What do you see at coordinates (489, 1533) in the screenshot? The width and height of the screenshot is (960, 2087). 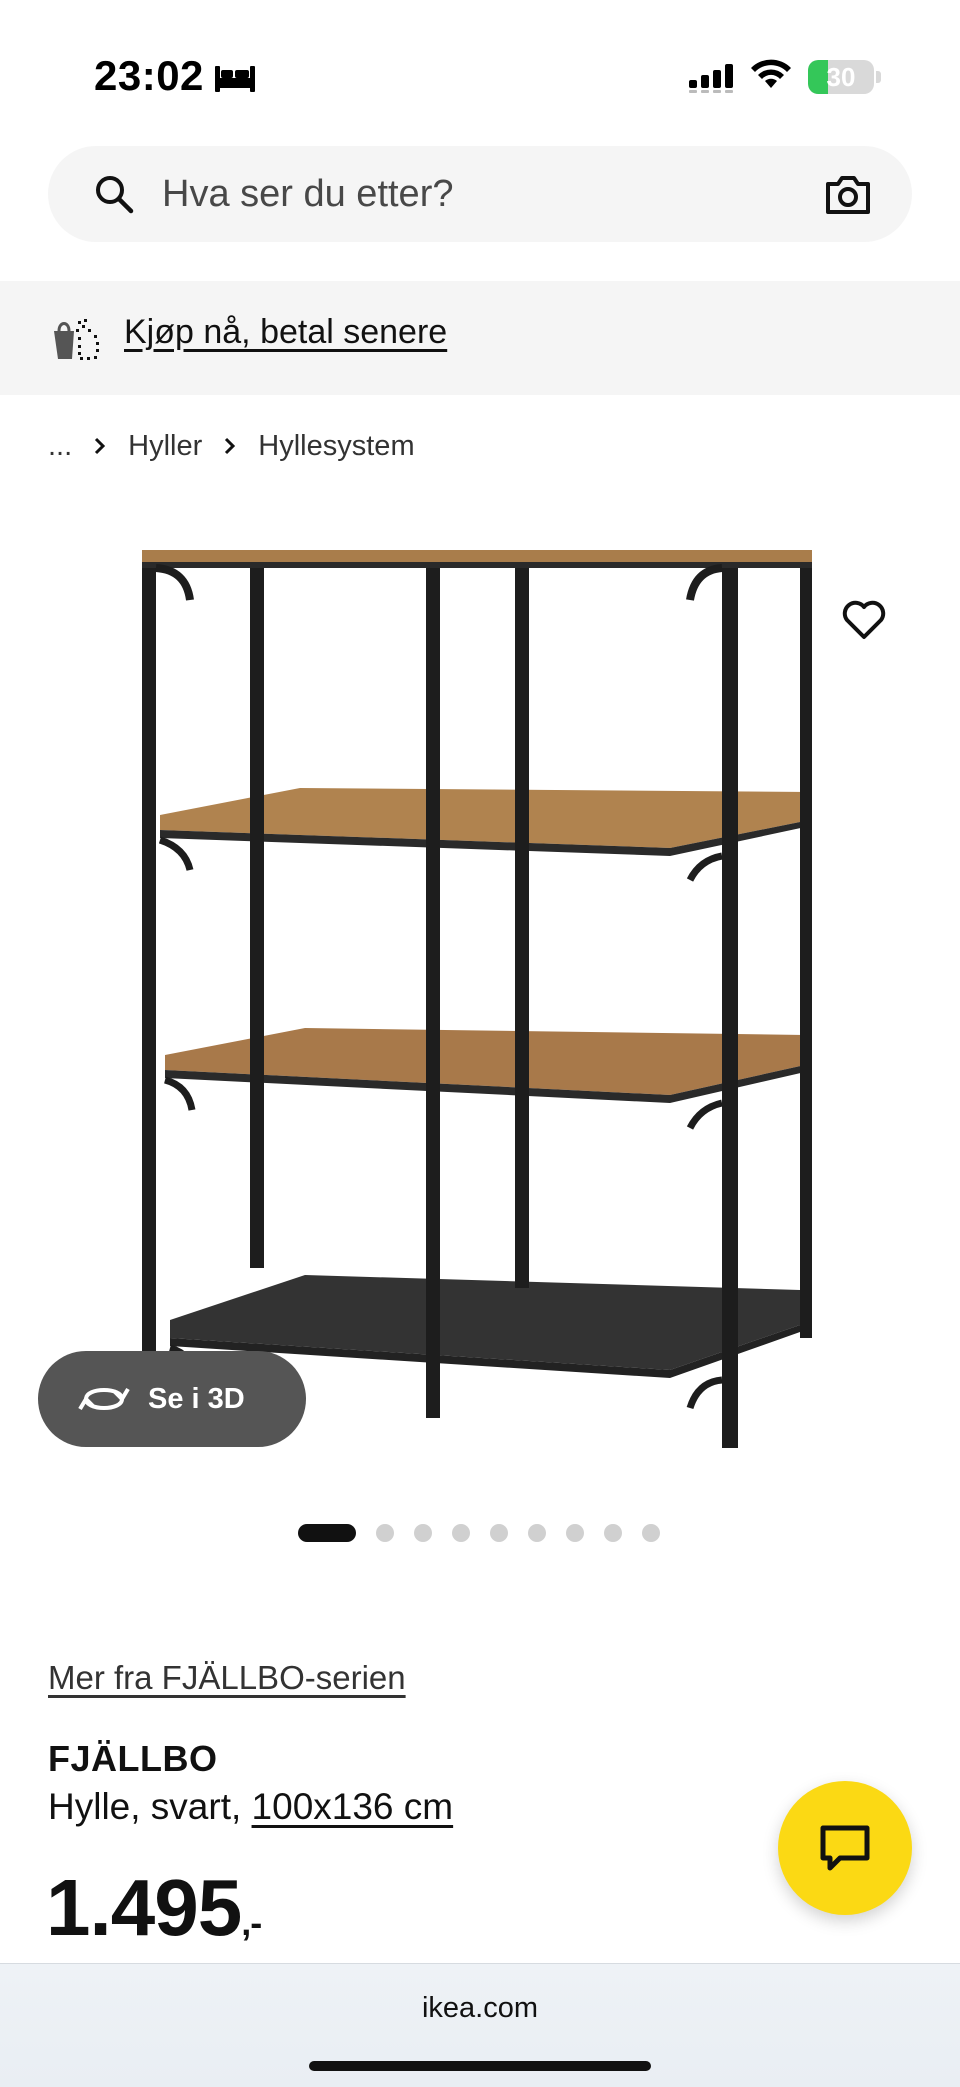 I see `carousel-pagination` at bounding box center [489, 1533].